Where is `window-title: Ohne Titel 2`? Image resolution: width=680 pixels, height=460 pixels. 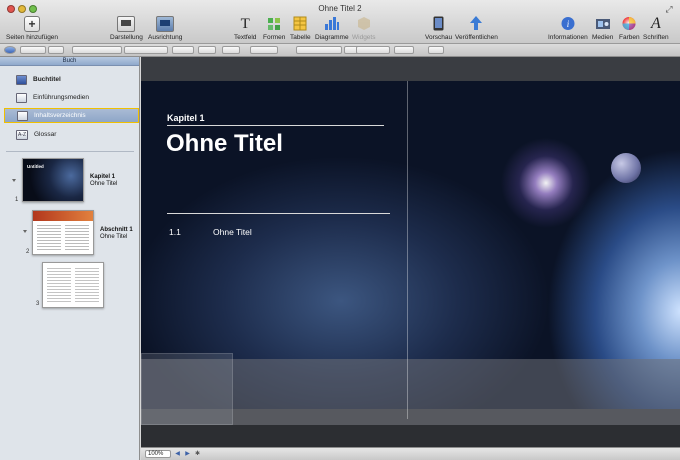 window-title: Ohne Titel 2 is located at coordinates (340, 8).